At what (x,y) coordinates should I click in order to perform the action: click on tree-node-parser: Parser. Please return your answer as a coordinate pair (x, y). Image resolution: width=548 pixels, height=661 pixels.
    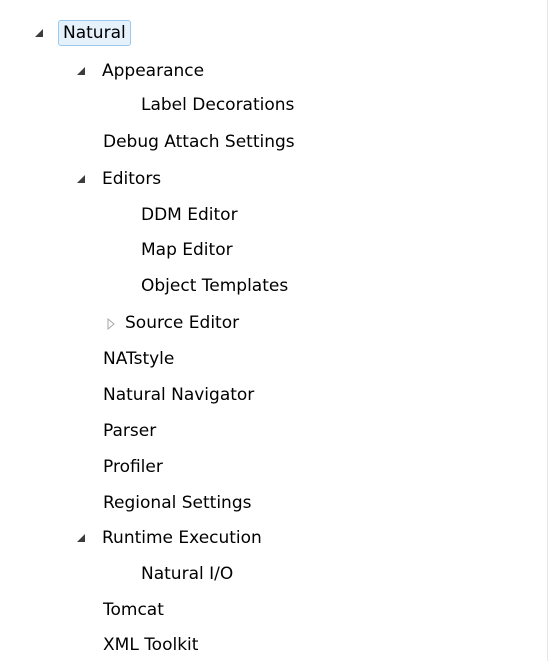
    Looking at the image, I should click on (129, 431).